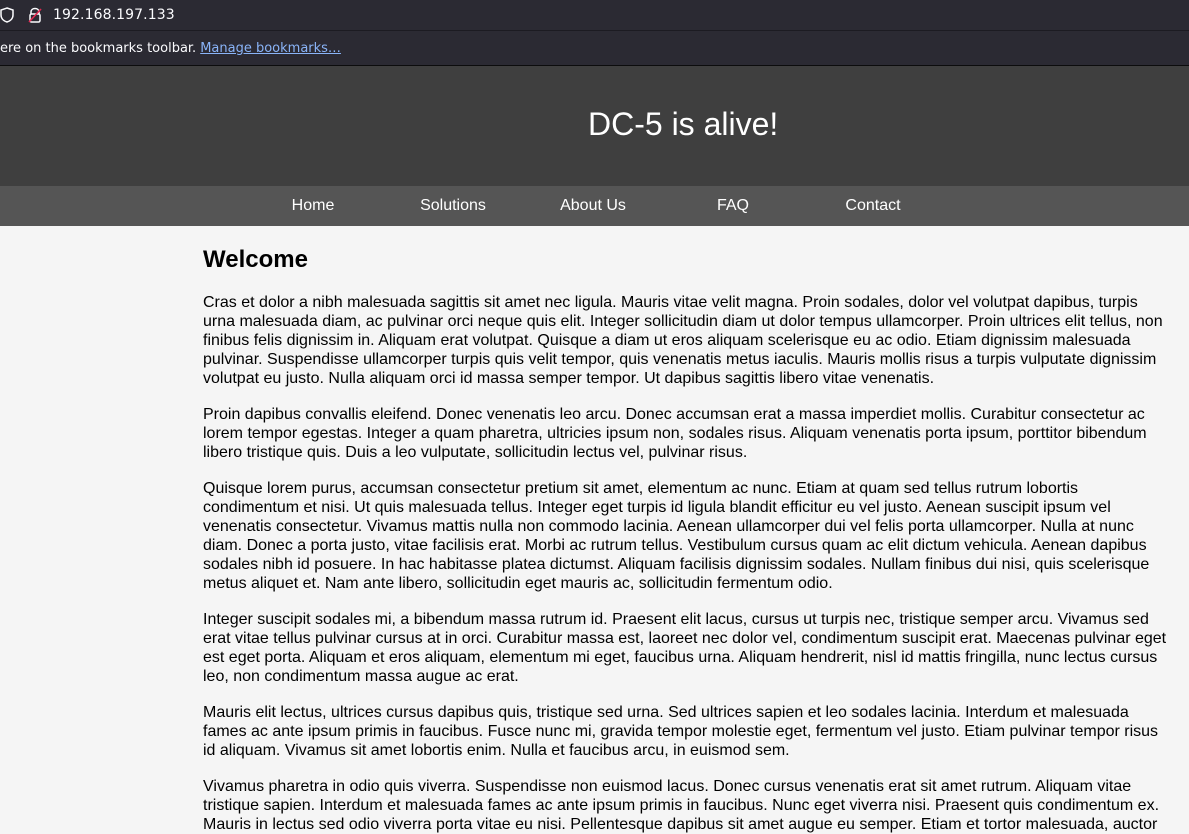  What do you see at coordinates (35, 15) in the screenshot?
I see `insecure-lock-icon` at bounding box center [35, 15].